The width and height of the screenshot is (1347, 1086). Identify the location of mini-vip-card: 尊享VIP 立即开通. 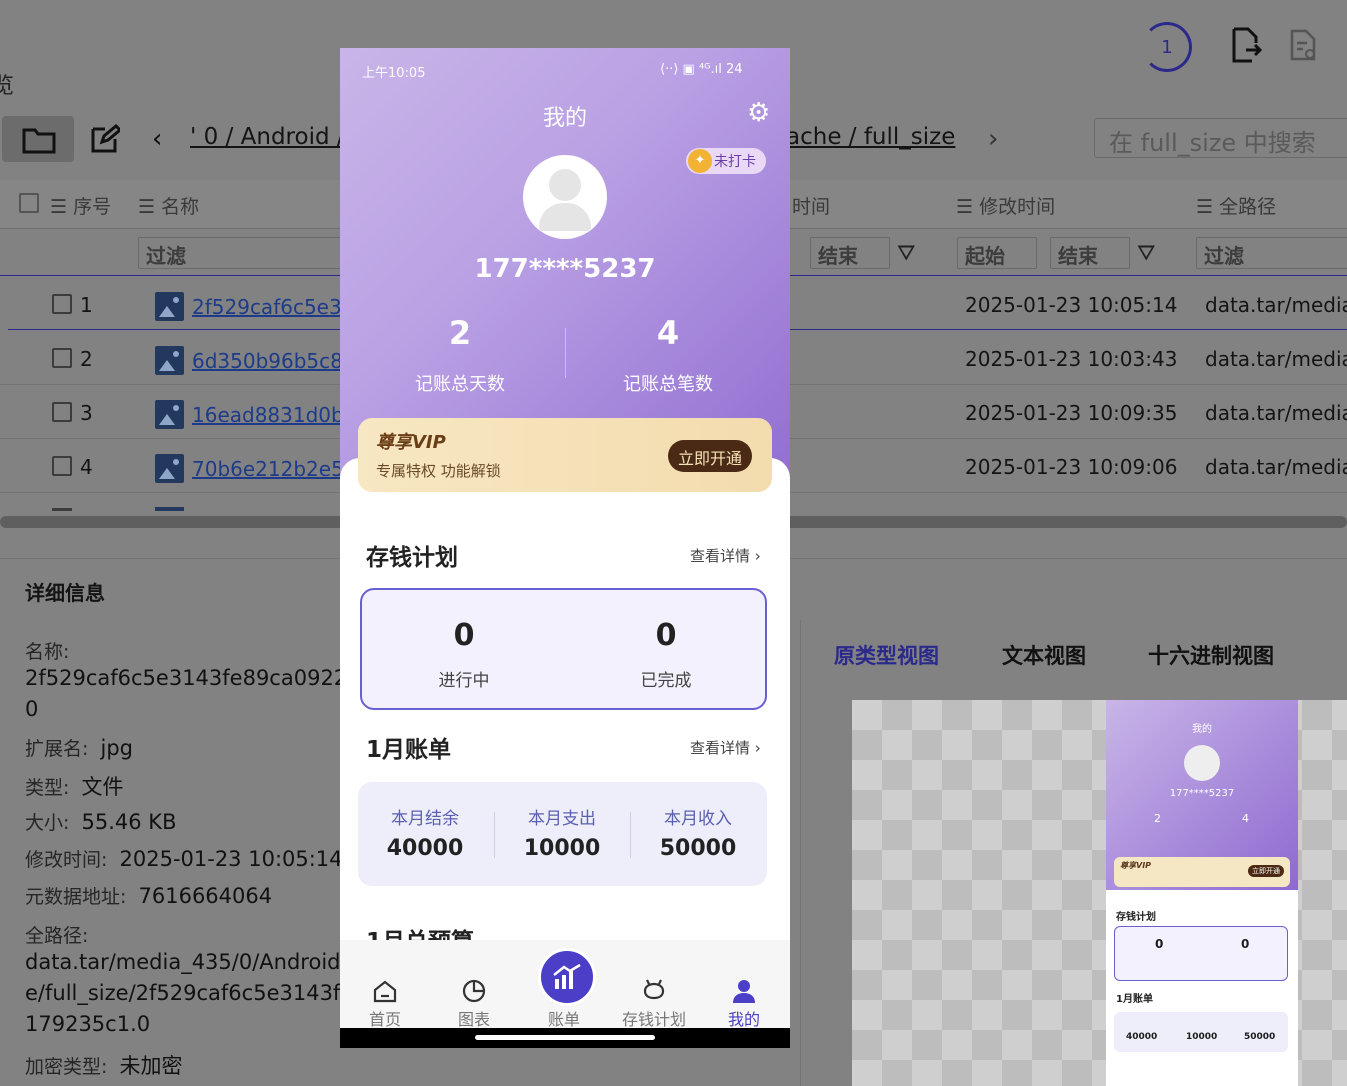
(1202, 872).